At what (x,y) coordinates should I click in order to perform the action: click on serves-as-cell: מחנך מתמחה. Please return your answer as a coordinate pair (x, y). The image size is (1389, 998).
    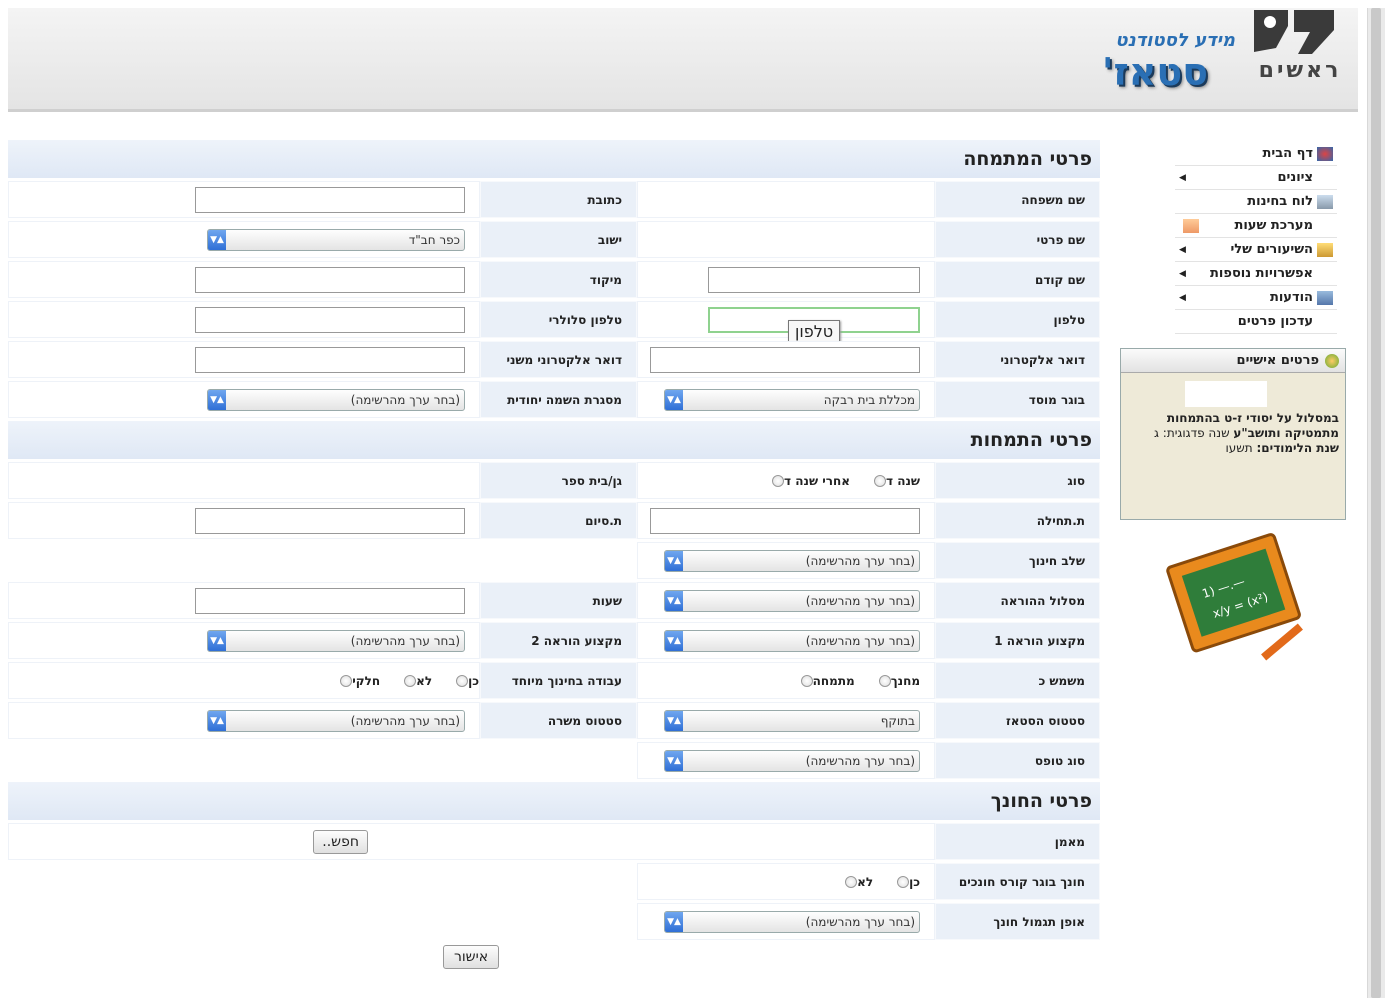
    Looking at the image, I should click on (786, 680).